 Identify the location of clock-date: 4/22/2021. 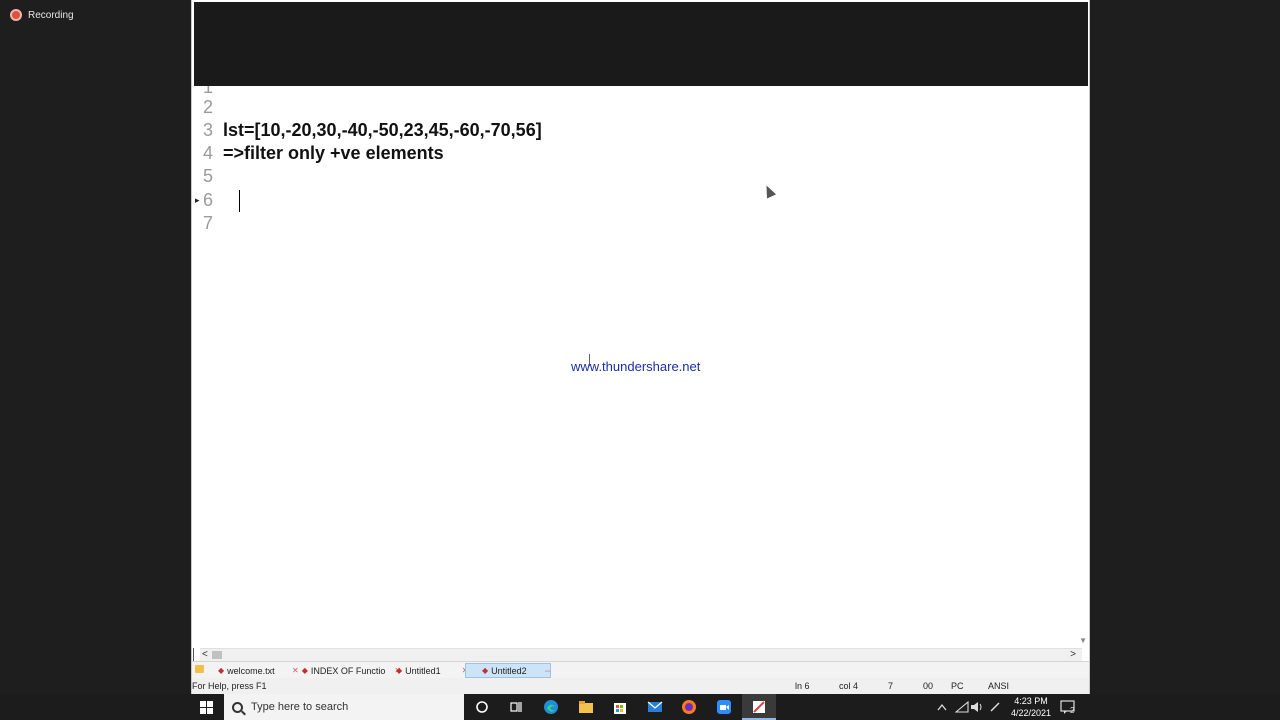
(1031, 713).